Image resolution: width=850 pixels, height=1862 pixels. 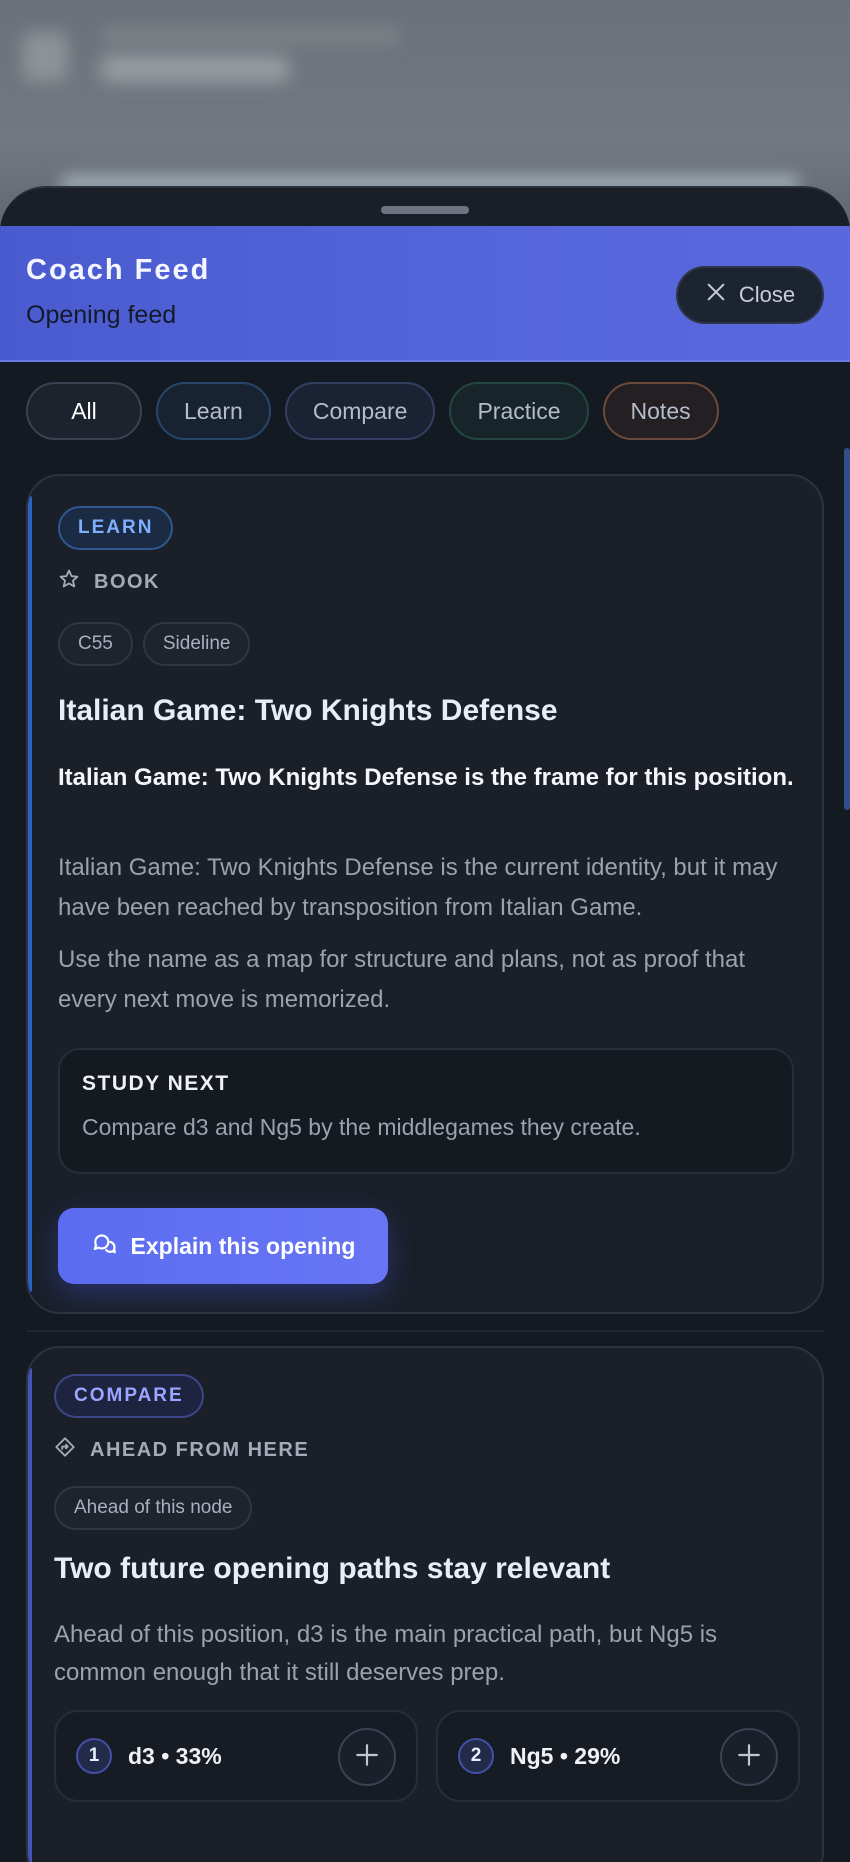 I want to click on move-option: 1 d3 • 33%, so click(x=236, y=1756).